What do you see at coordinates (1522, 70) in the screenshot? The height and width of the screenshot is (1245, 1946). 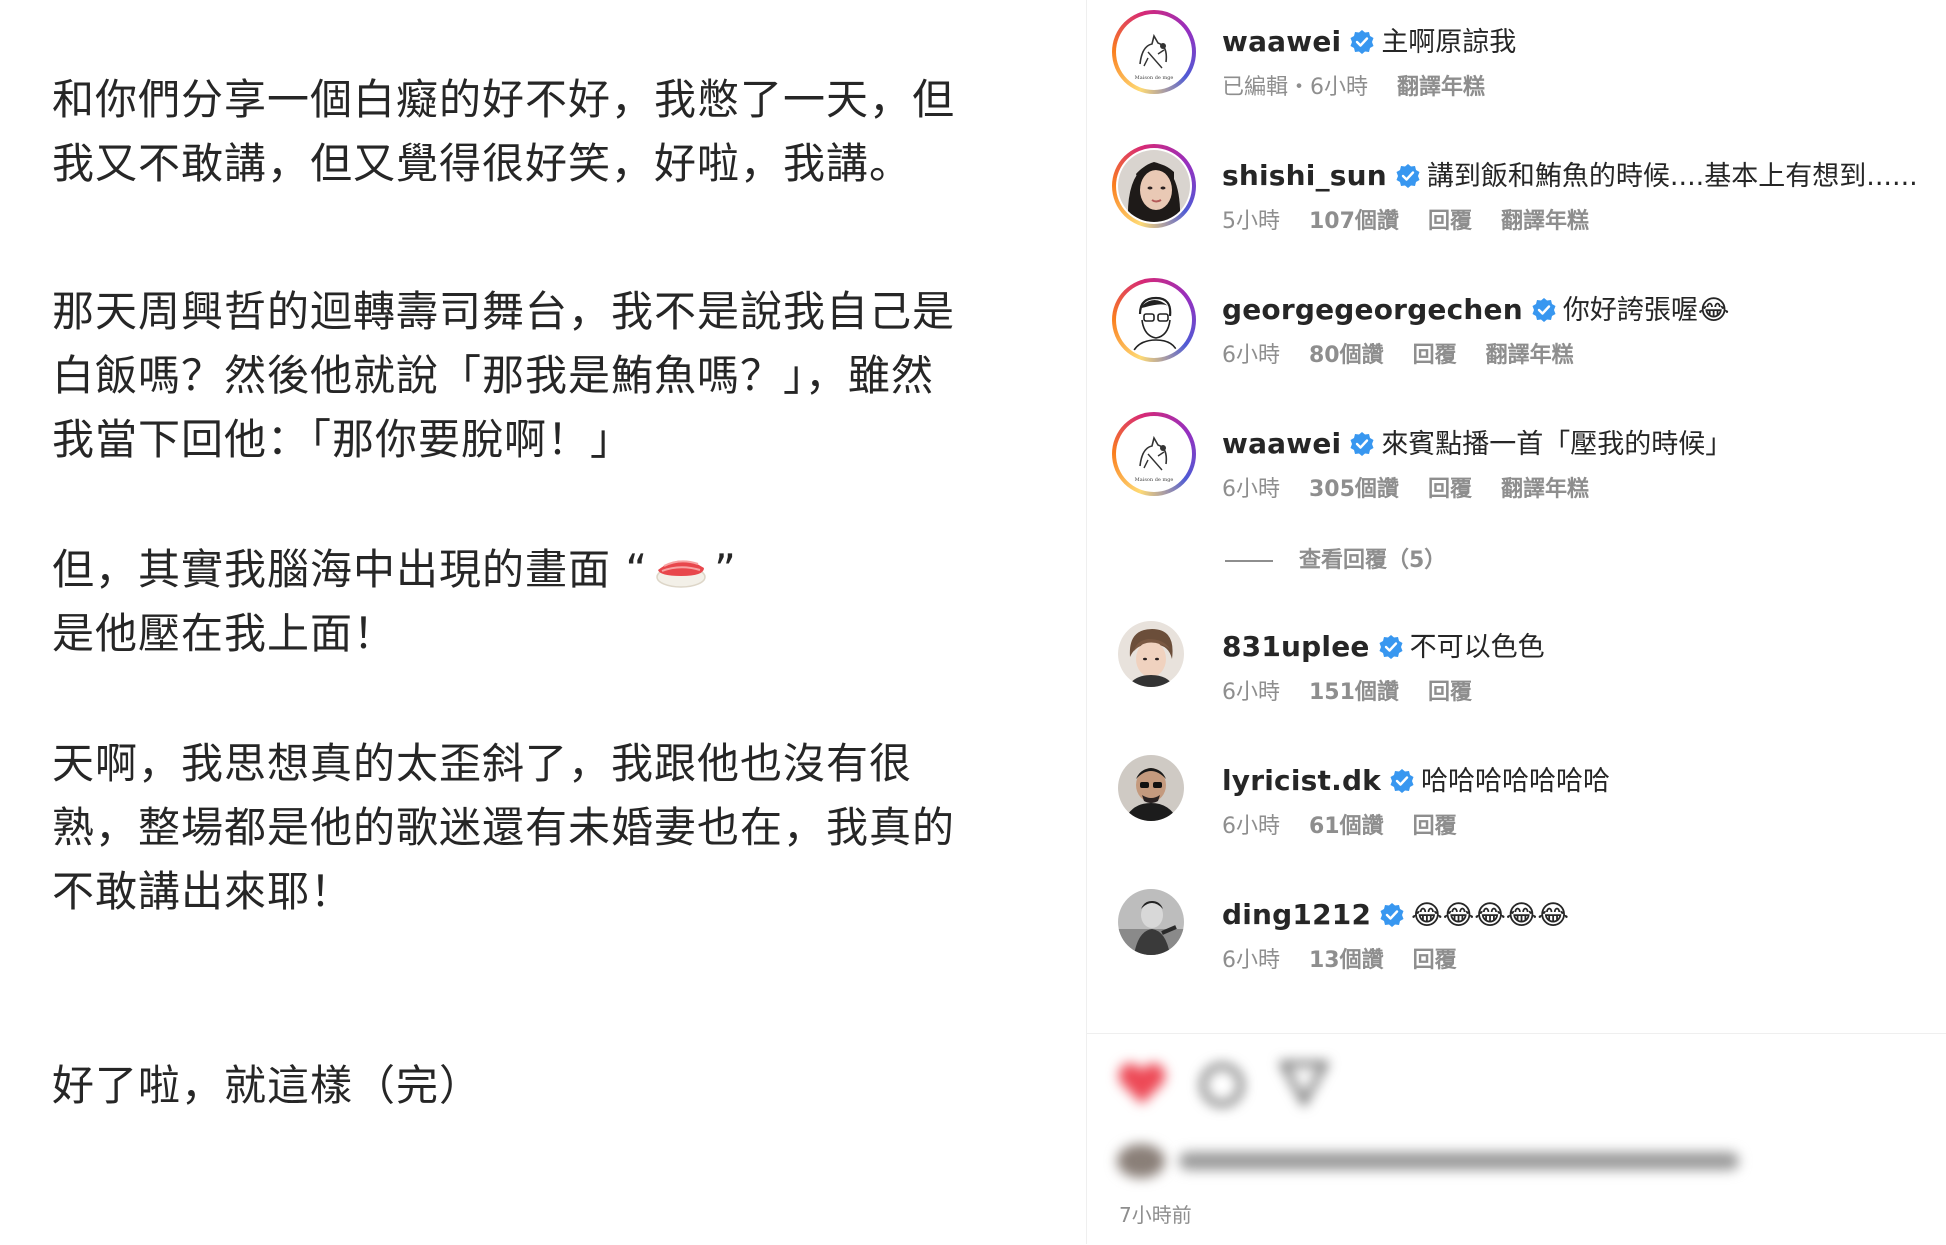 I see `comment-item: Maison de mge waawei 主啊原諒我 已編輯・6小時 翻譯年糕` at bounding box center [1522, 70].